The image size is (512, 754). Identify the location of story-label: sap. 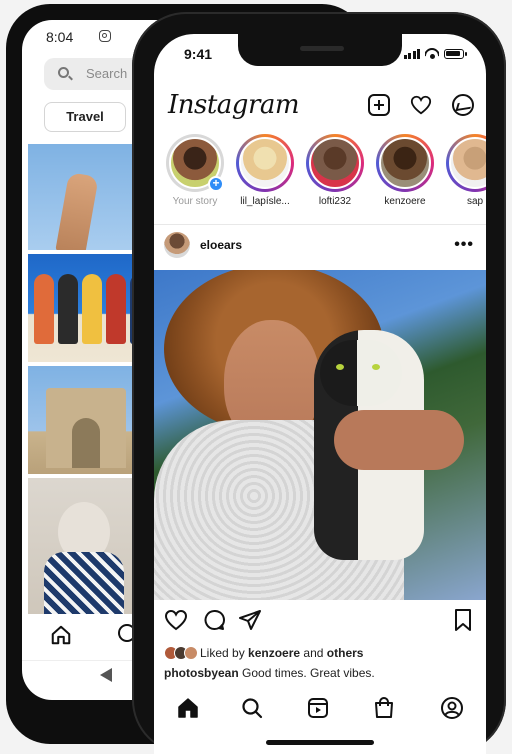
(475, 201).